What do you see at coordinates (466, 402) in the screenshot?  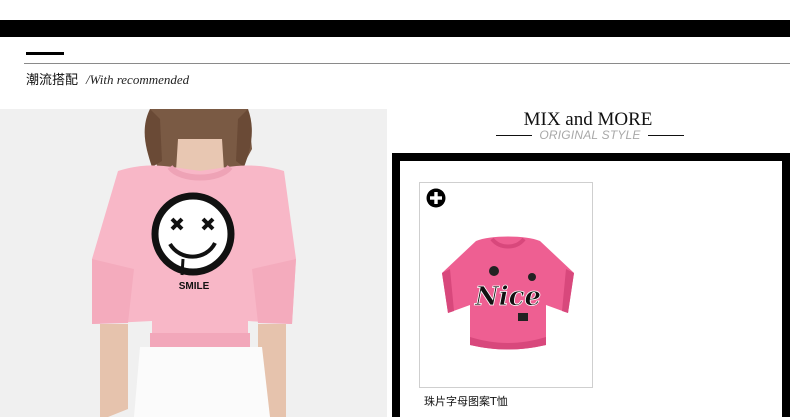 I see `product-name: 珠片字母图案T恤` at bounding box center [466, 402].